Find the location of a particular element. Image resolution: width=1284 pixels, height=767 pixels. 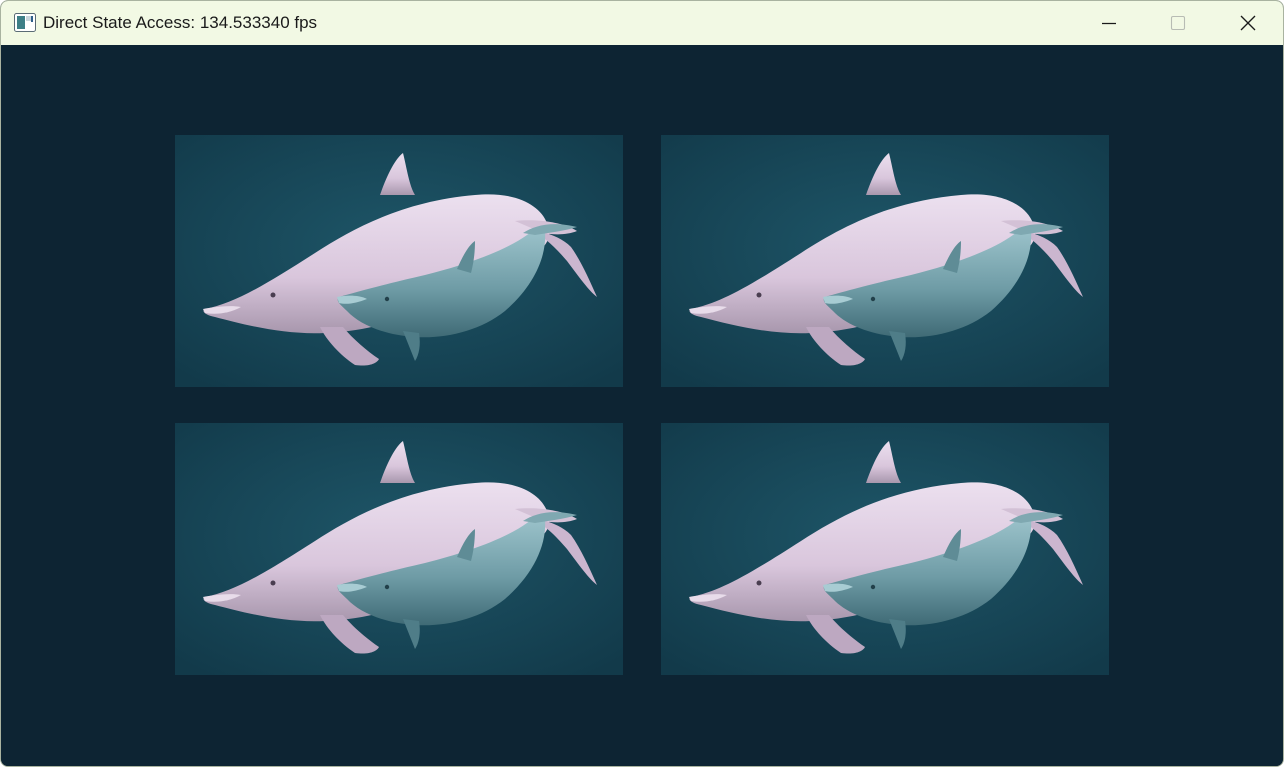

texture-tile-bottom-right is located at coordinates (885, 549).